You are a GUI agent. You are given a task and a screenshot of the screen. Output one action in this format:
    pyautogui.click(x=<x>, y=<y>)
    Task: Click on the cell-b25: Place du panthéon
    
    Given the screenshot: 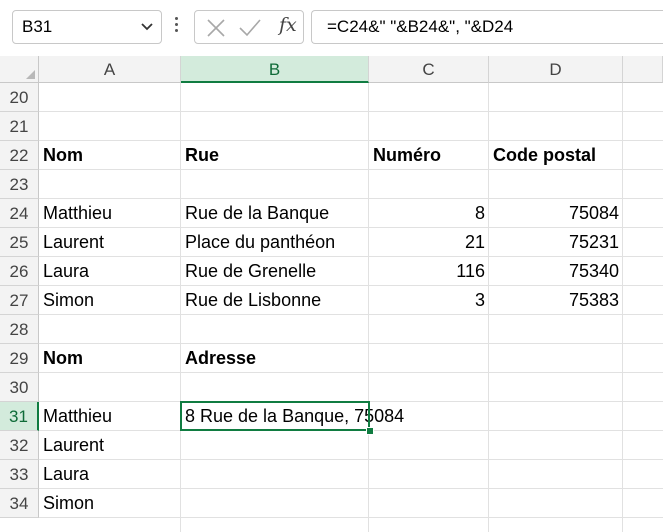 What is the action you would take?
    pyautogui.click(x=260, y=242)
    